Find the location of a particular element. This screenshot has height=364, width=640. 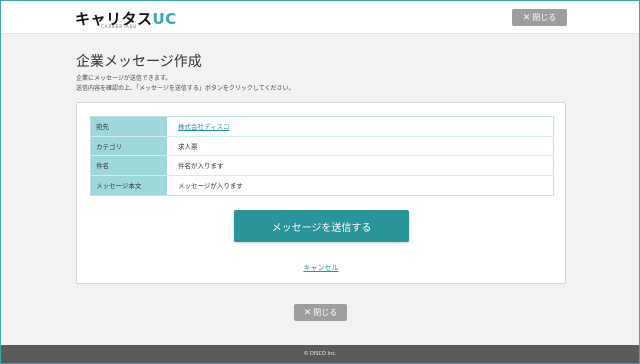

table-value-cell: 求人票 is located at coordinates (360, 145).